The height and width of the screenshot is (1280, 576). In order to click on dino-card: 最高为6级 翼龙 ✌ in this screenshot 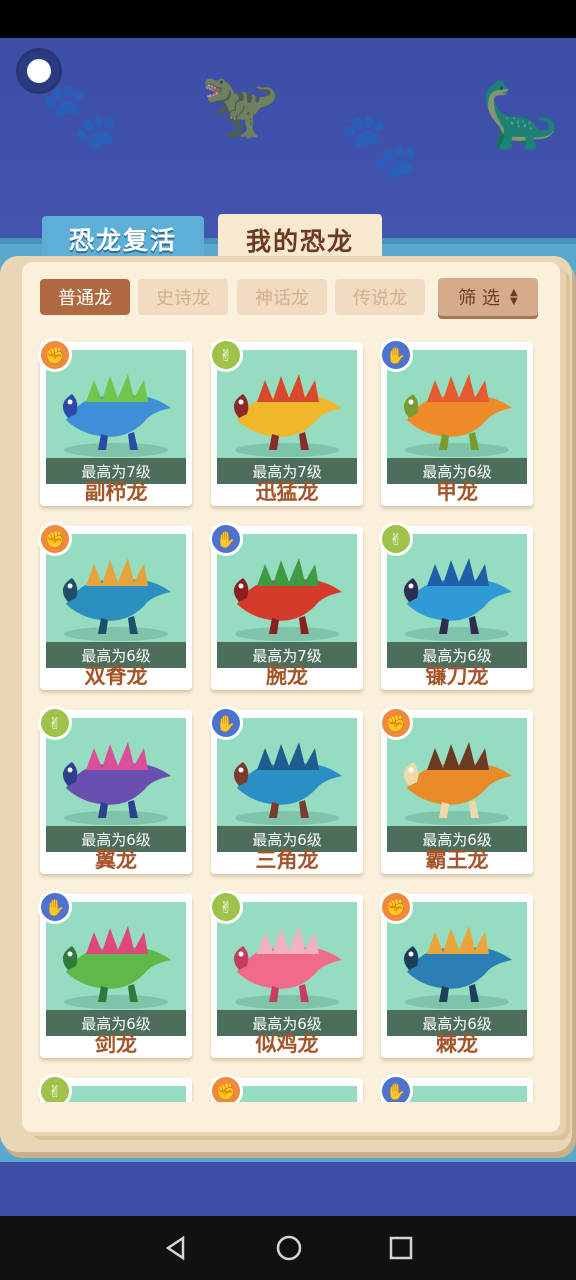, I will do `click(115, 790)`.